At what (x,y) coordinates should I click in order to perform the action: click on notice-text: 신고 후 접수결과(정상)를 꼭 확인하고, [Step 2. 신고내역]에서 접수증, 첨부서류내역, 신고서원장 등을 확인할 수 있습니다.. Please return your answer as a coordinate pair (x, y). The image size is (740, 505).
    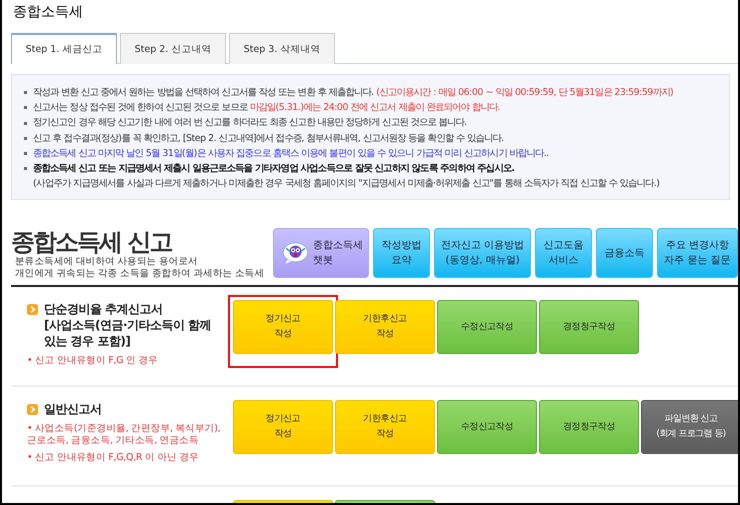
    Looking at the image, I should click on (268, 139).